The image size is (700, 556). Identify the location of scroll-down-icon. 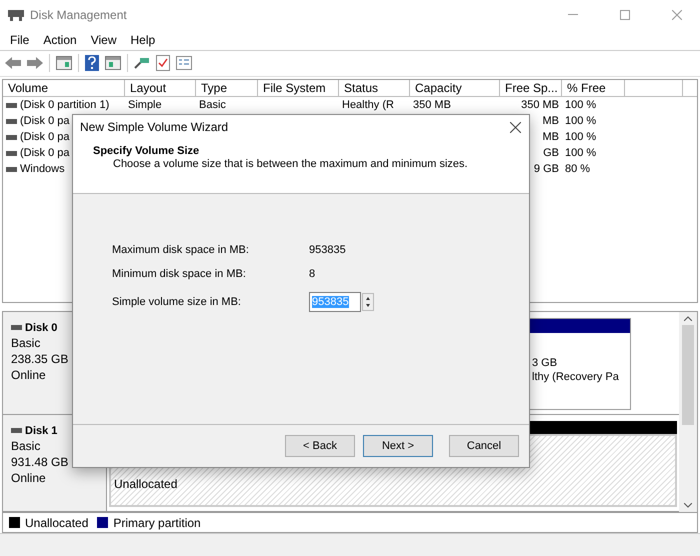
(688, 505).